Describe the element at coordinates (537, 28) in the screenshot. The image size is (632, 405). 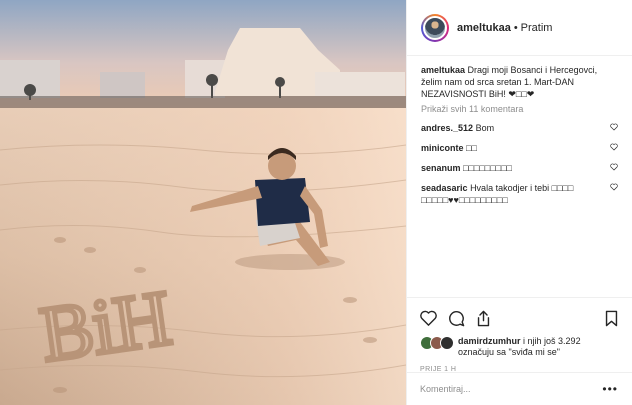
I see `follow-status-button: Pratim` at that location.